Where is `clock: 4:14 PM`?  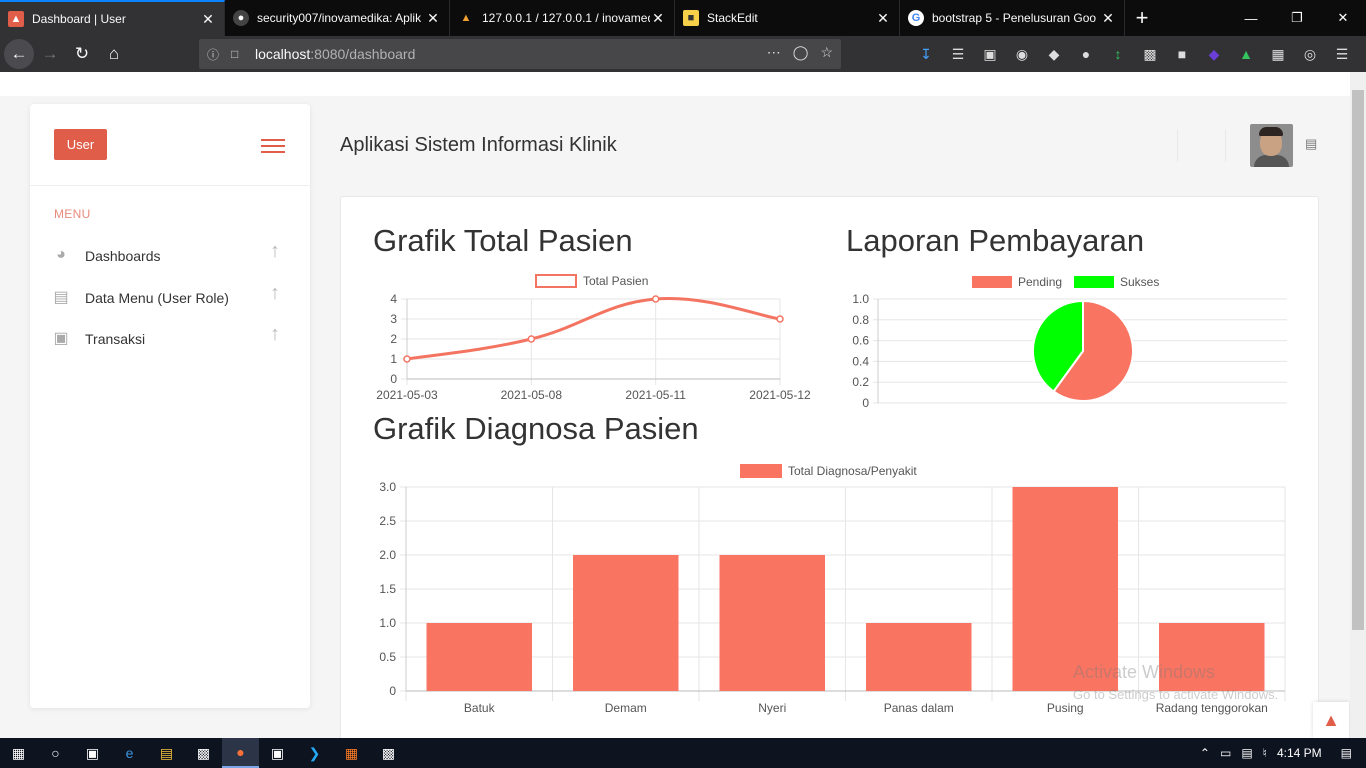
clock: 4:14 PM is located at coordinates (1299, 753).